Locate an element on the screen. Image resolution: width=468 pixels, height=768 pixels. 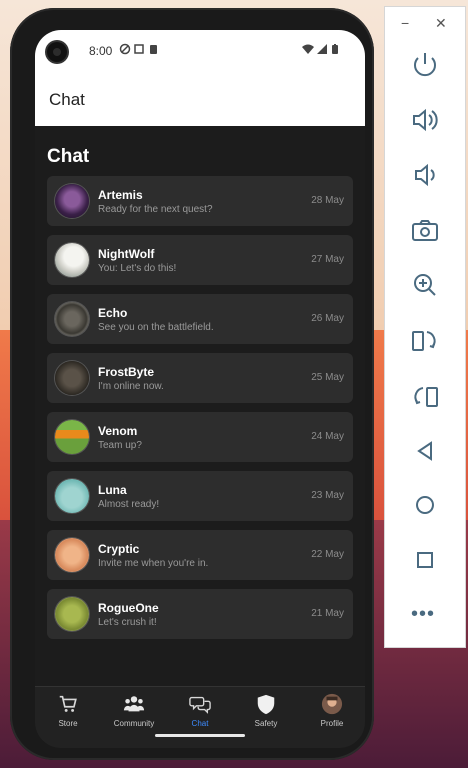
back-icon is located at coordinates (424, 451).